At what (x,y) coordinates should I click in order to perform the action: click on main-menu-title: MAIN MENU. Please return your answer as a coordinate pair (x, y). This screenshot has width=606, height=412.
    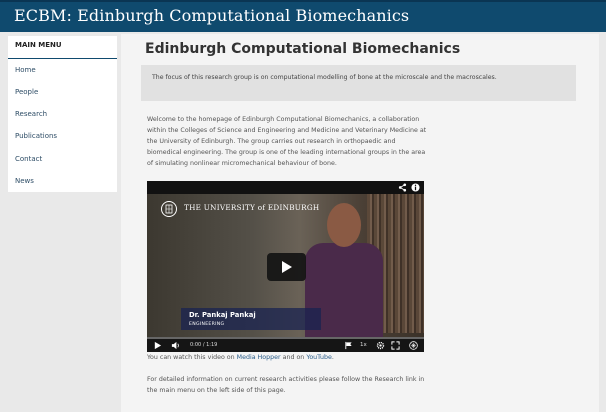
    Looking at the image, I should click on (38, 45).